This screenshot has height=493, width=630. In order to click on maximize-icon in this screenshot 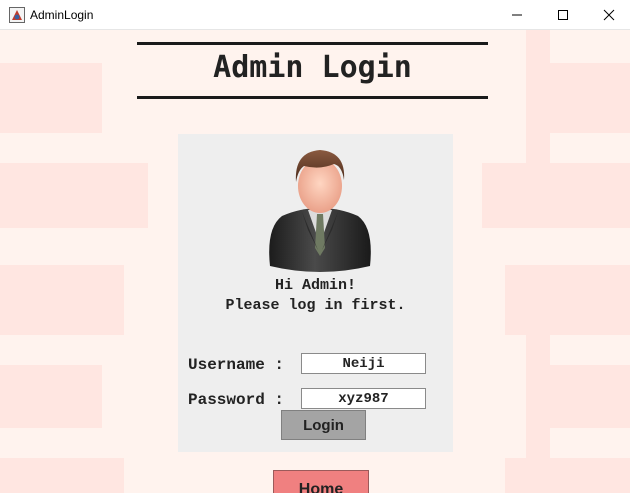, I will do `click(563, 15)`.